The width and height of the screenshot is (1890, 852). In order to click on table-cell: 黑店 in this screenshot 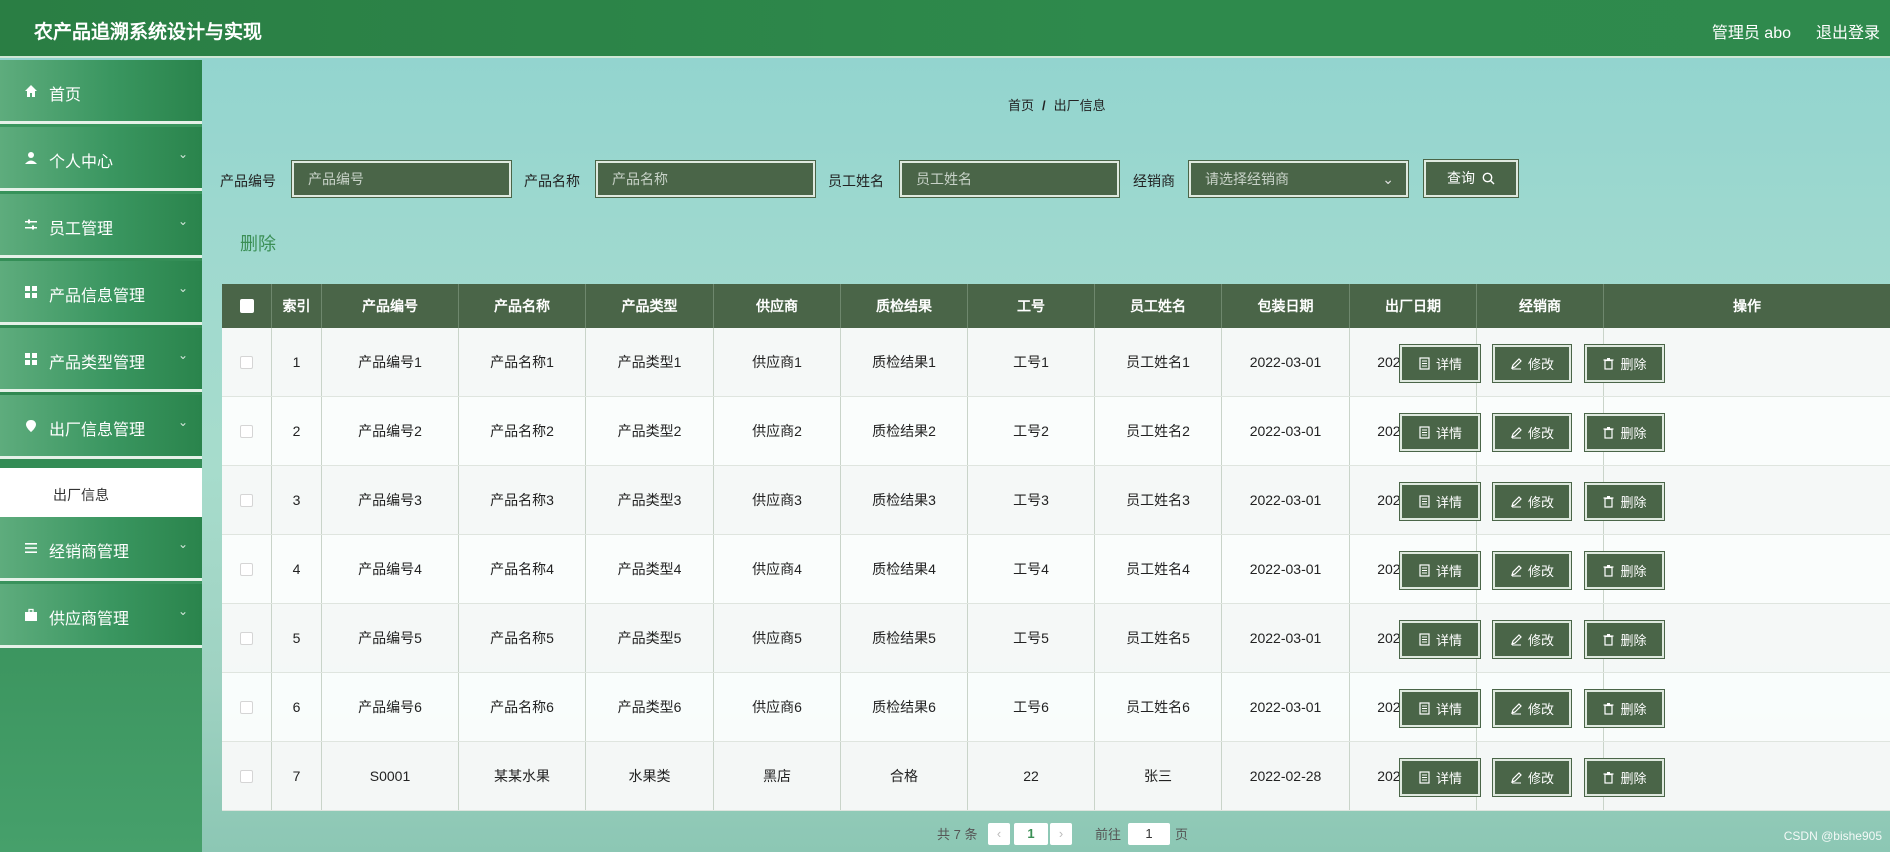, I will do `click(777, 776)`.